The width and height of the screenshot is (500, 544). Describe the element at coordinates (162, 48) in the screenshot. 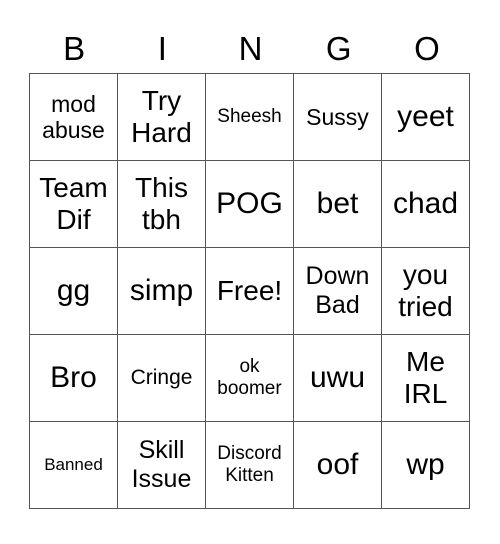

I see `header-letter-i: I` at that location.